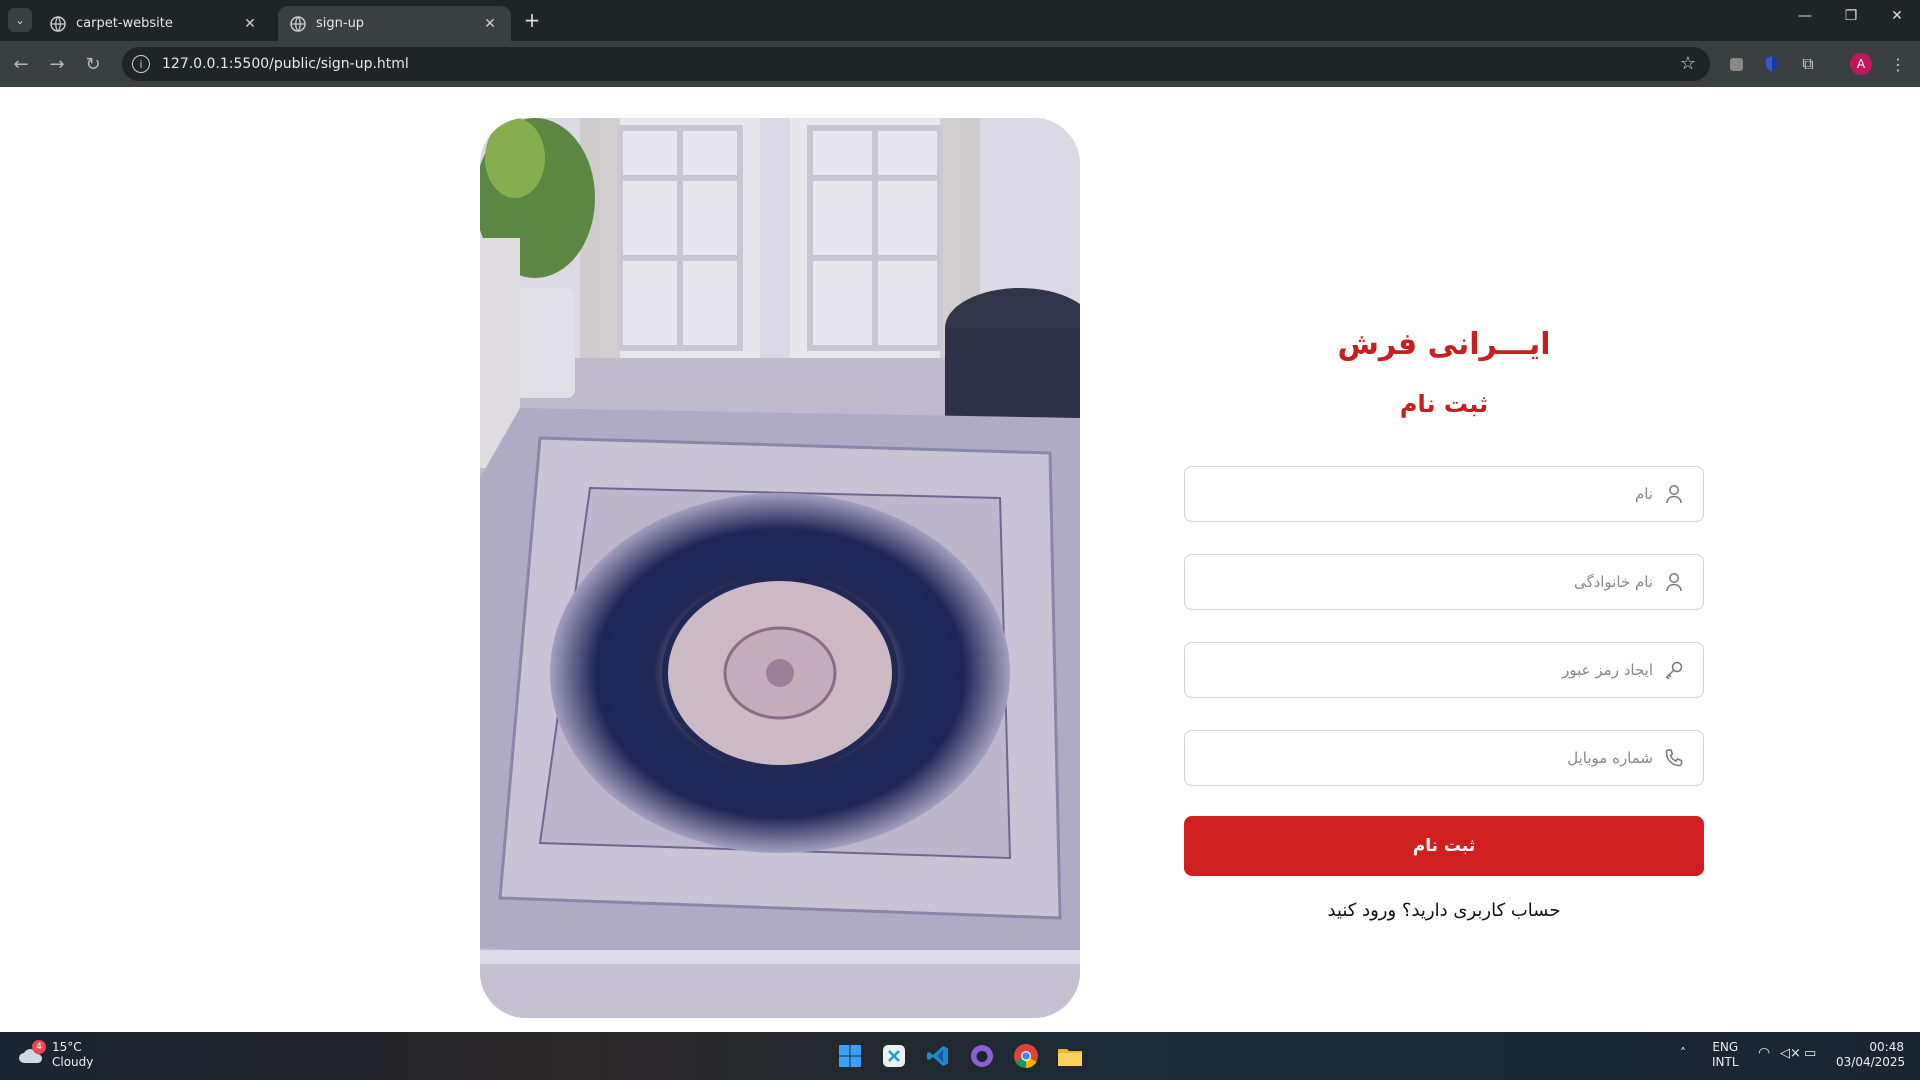 This screenshot has width=1920, height=1080. I want to click on mobile-input, so click(1425, 758).